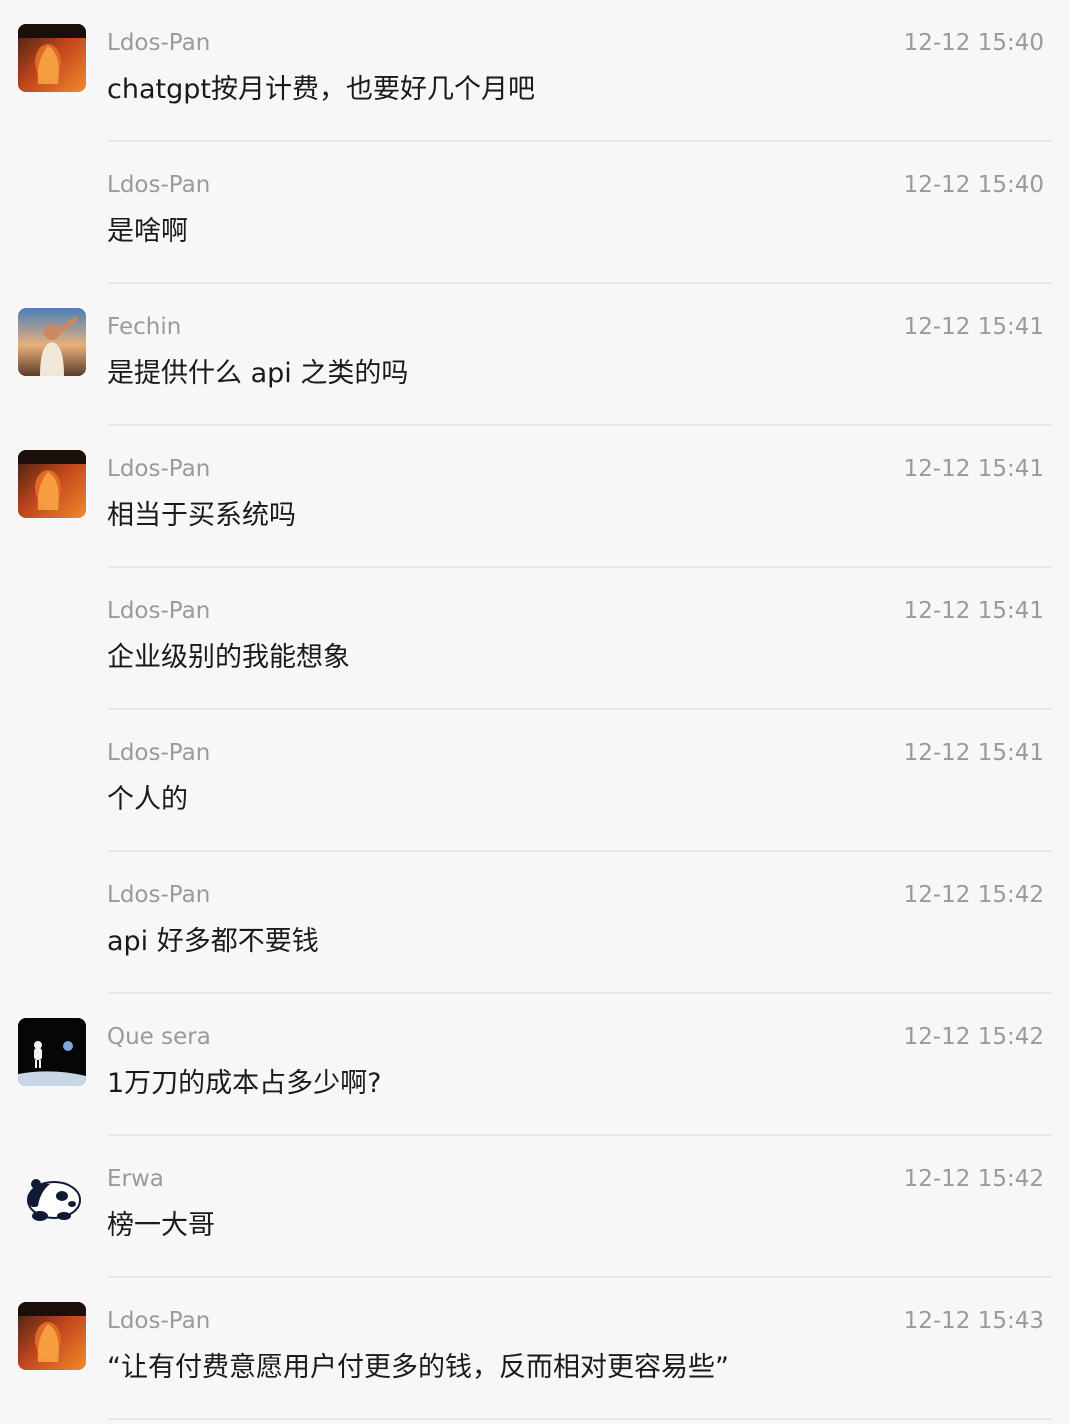 The image size is (1070, 1424). I want to click on message-text: 是啥啊, so click(147, 231).